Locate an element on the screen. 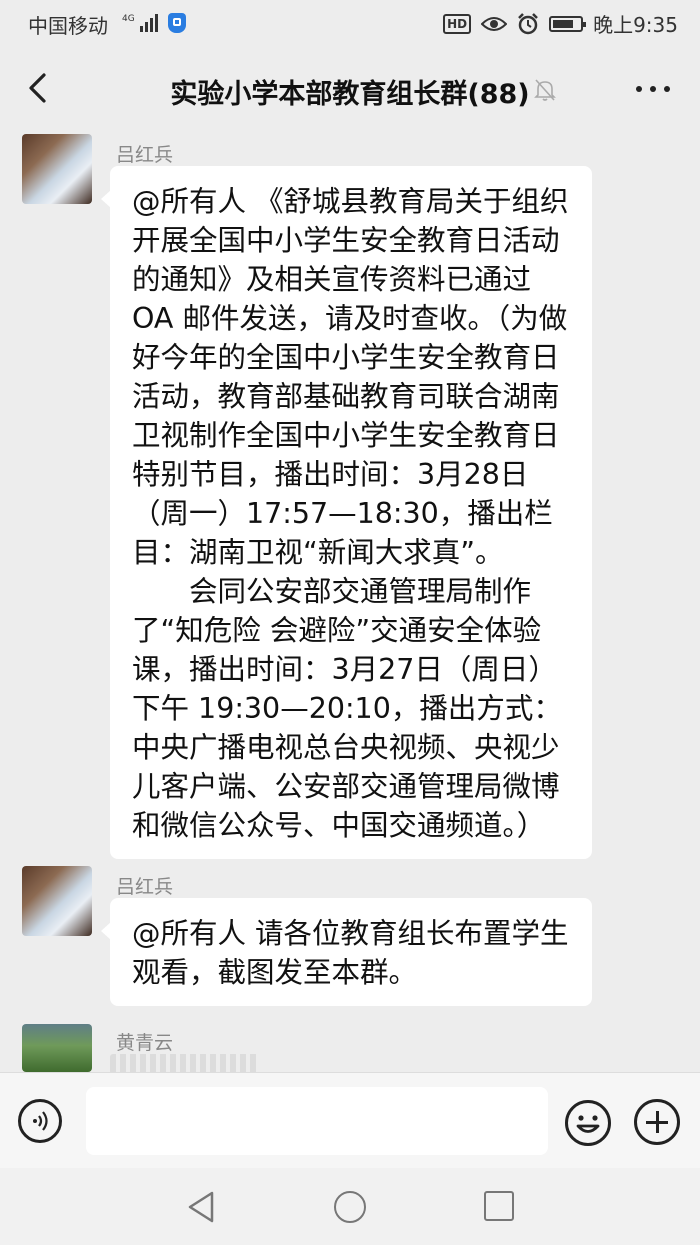 This screenshot has height=1245, width=700. battery-icon is located at coordinates (568, 23).